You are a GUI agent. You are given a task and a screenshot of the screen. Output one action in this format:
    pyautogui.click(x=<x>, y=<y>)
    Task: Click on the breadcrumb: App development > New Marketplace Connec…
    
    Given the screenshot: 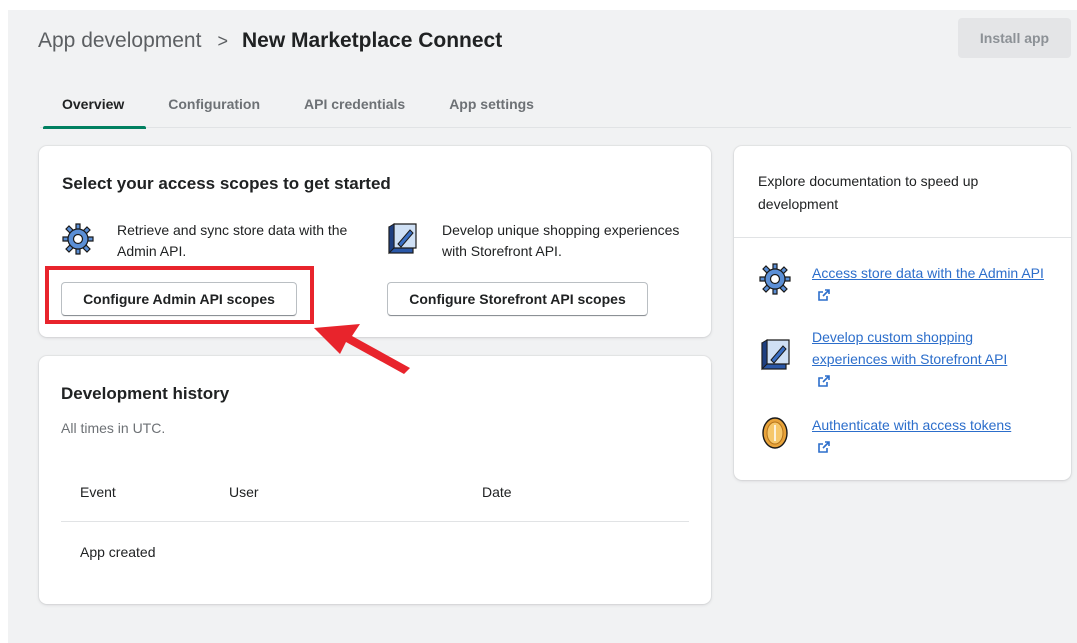 What is the action you would take?
    pyautogui.click(x=270, y=41)
    